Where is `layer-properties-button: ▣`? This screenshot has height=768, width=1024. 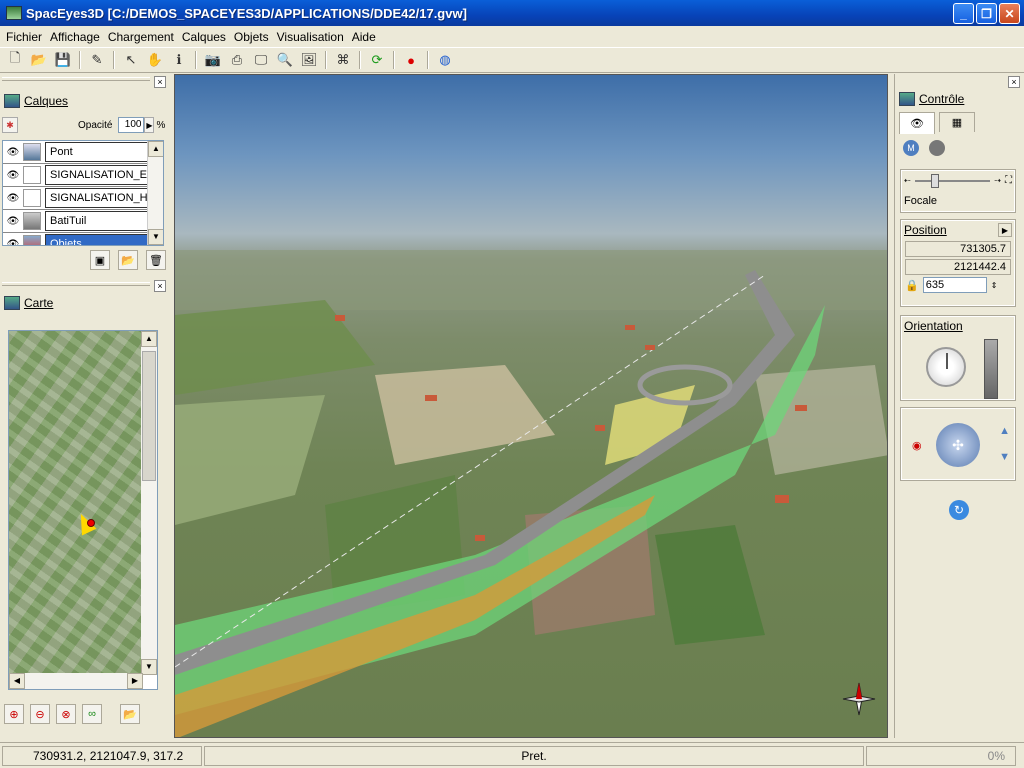 layer-properties-button: ▣ is located at coordinates (100, 260).